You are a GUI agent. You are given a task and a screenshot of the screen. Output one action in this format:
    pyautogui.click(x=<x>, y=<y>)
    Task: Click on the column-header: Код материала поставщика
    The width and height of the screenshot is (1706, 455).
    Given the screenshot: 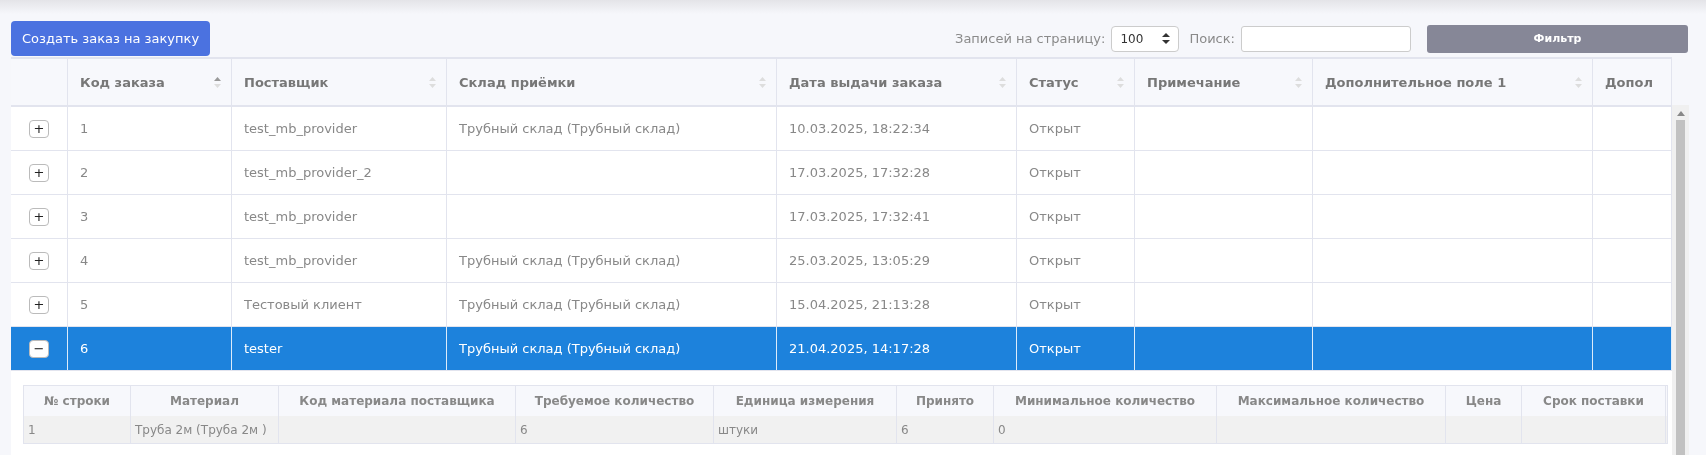 What is the action you would take?
    pyautogui.click(x=397, y=401)
    